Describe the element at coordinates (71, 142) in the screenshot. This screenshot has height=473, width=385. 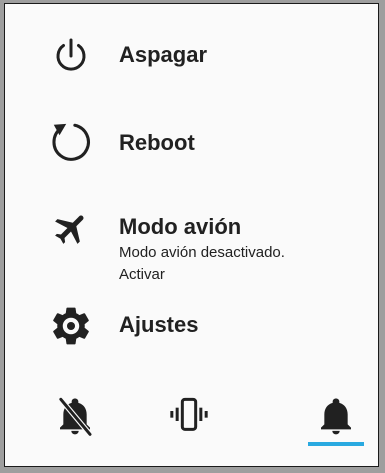
I see `reboot-icon` at that location.